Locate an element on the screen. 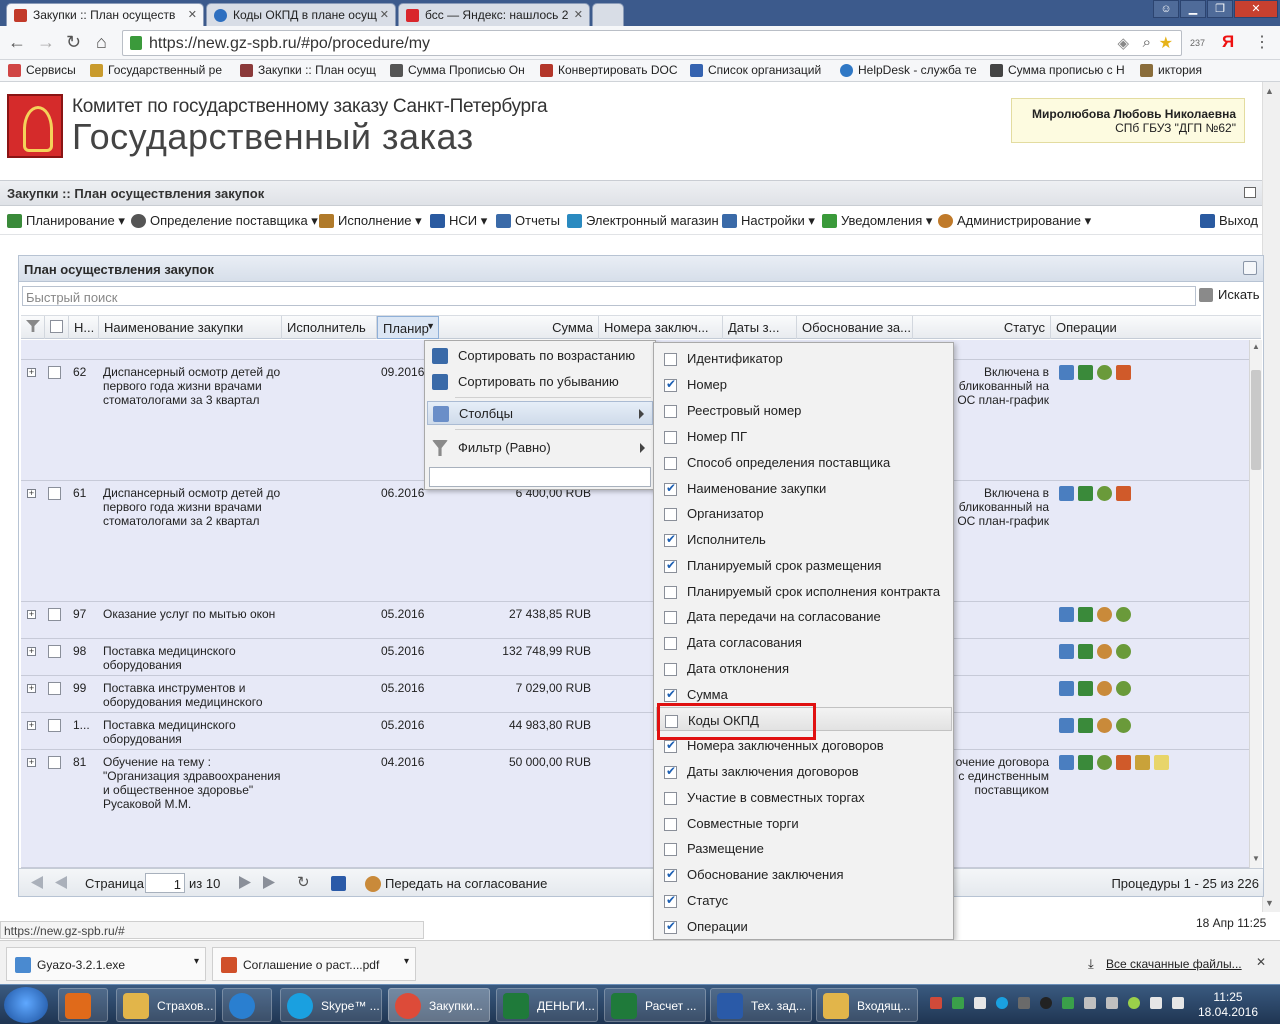 This screenshot has height=1024, width=1280. column-toggle-operations: Операции is located at coordinates (804, 926).